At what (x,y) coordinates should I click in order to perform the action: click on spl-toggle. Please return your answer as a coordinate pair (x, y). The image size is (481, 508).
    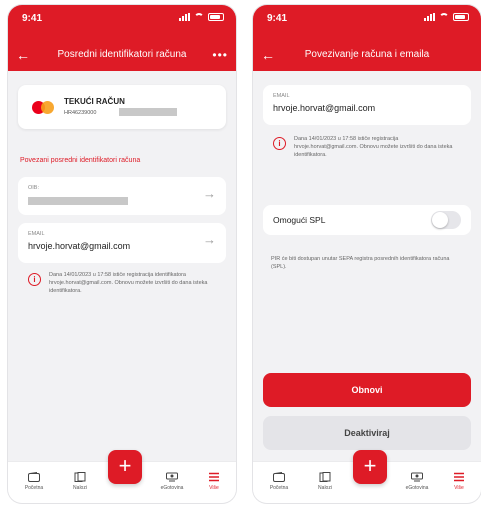
    Looking at the image, I should click on (446, 220).